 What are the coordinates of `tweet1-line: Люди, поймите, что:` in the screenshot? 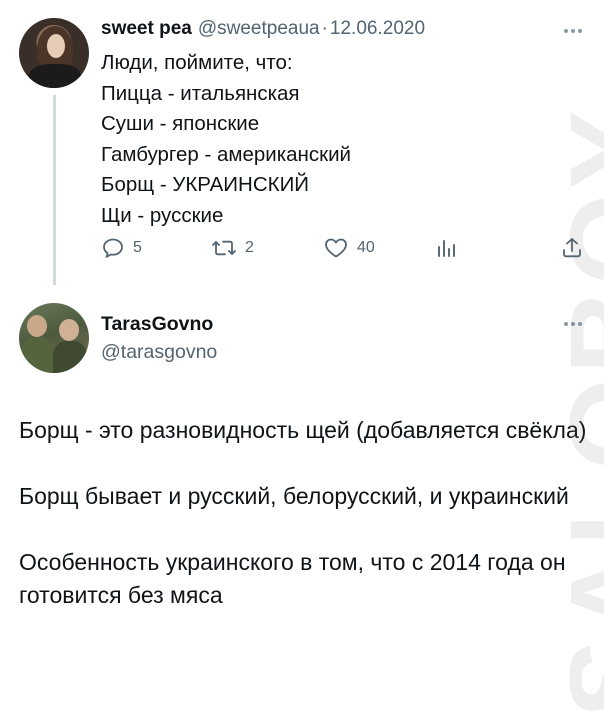 It's located at (197, 62).